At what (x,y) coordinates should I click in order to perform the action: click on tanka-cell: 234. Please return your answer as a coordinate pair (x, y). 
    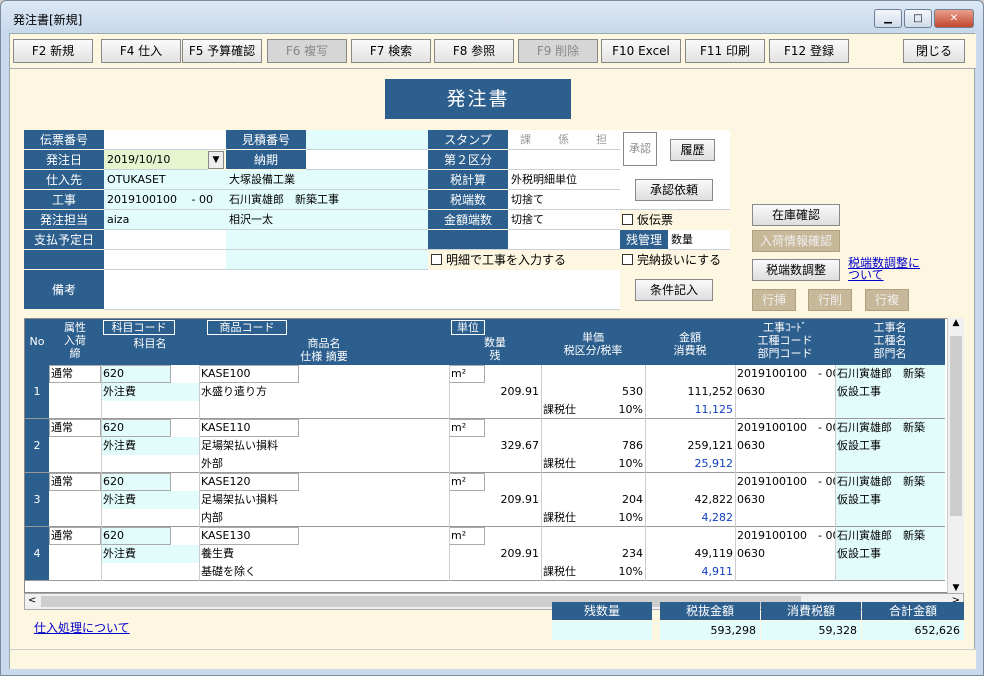
    Looking at the image, I should click on (593, 554).